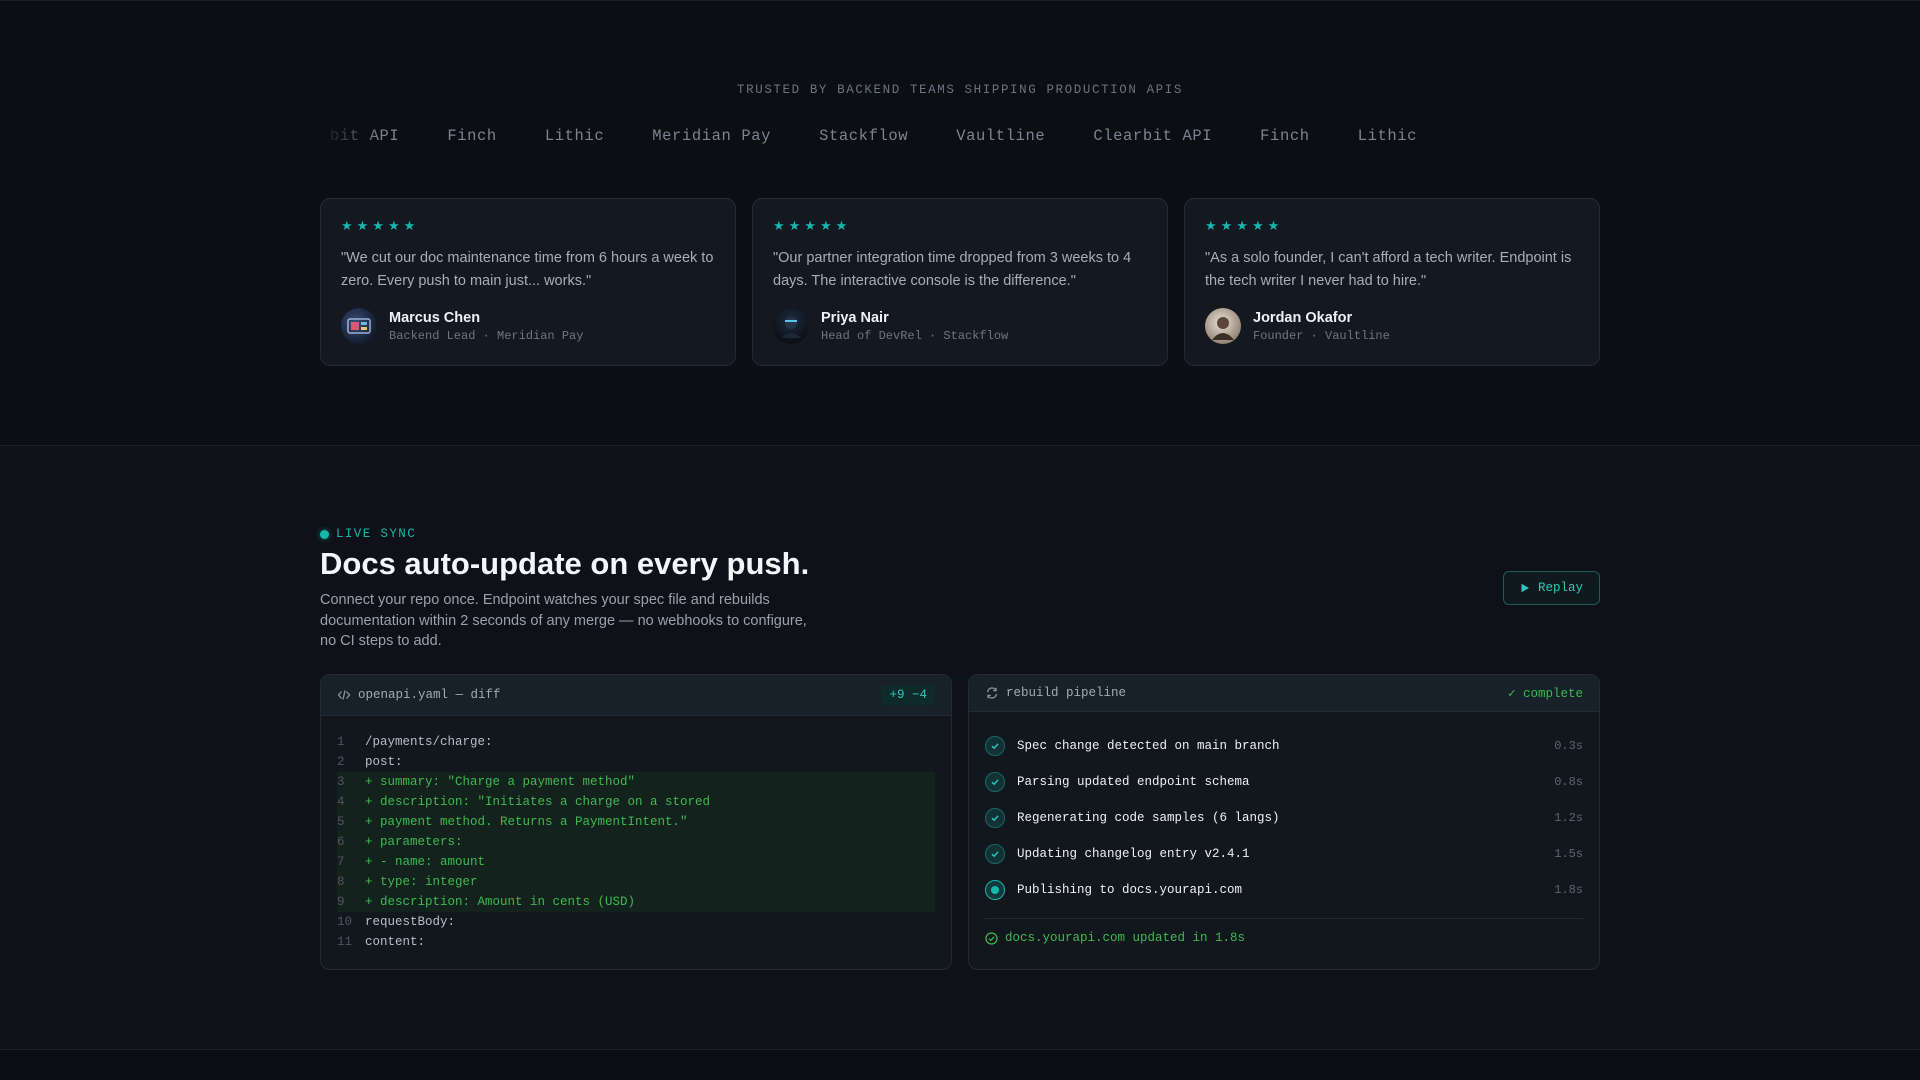  I want to click on pulse-dot-icon, so click(324, 534).